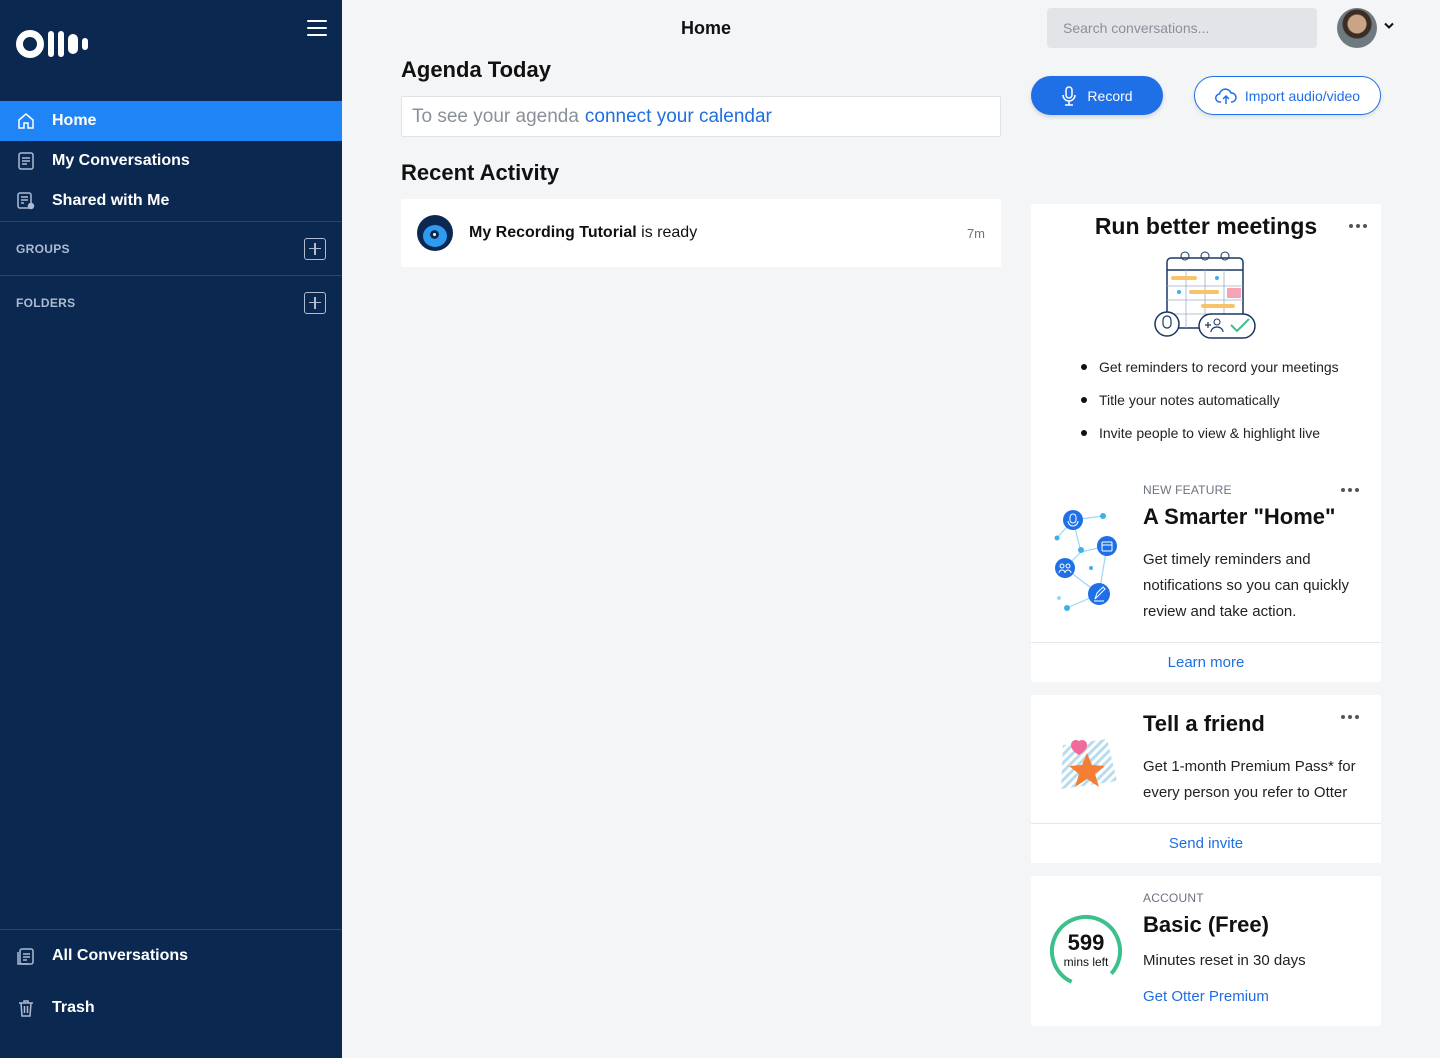 Image resolution: width=1440 pixels, height=1058 pixels. Describe the element at coordinates (1225, 95) in the screenshot. I see `cloud-upload-icon` at that location.